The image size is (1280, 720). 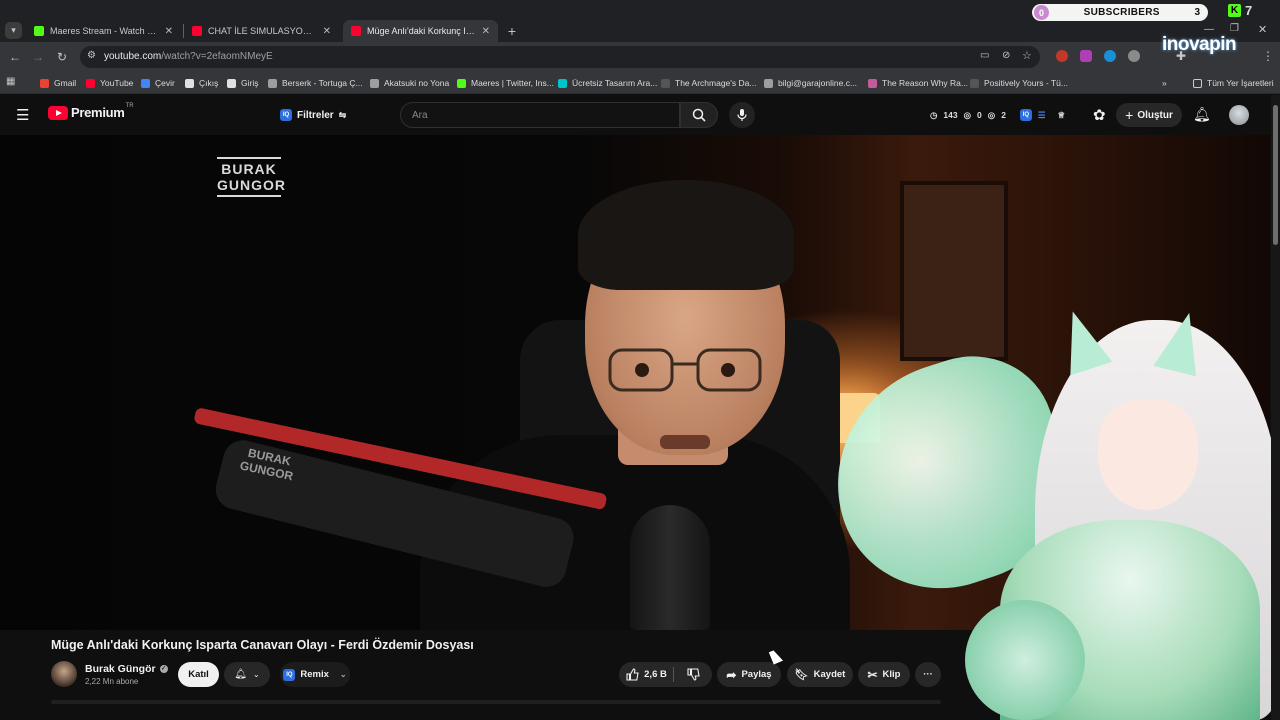 What do you see at coordinates (1268, 56) in the screenshot?
I see `menu-icon: ⋮` at bounding box center [1268, 56].